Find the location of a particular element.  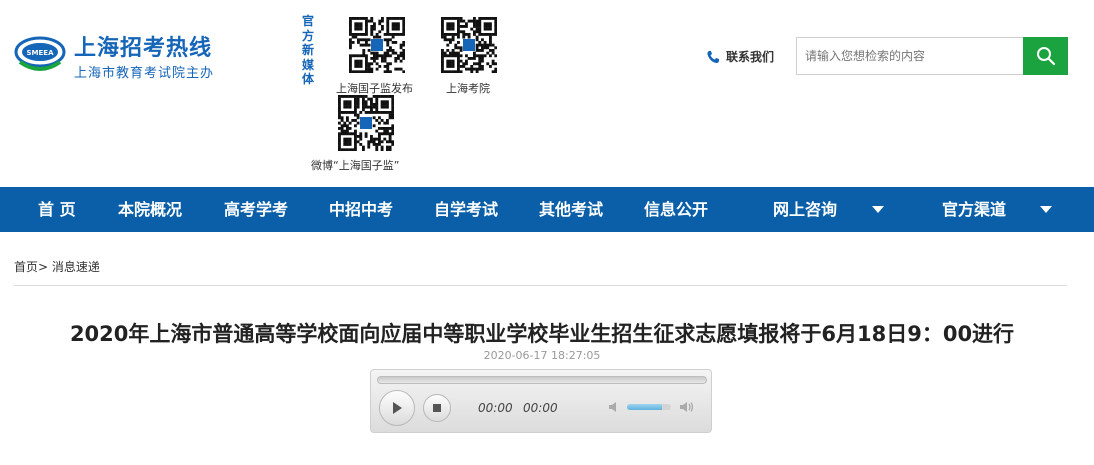

nav-item-zhongkao: 中招中考 is located at coordinates (361, 209).